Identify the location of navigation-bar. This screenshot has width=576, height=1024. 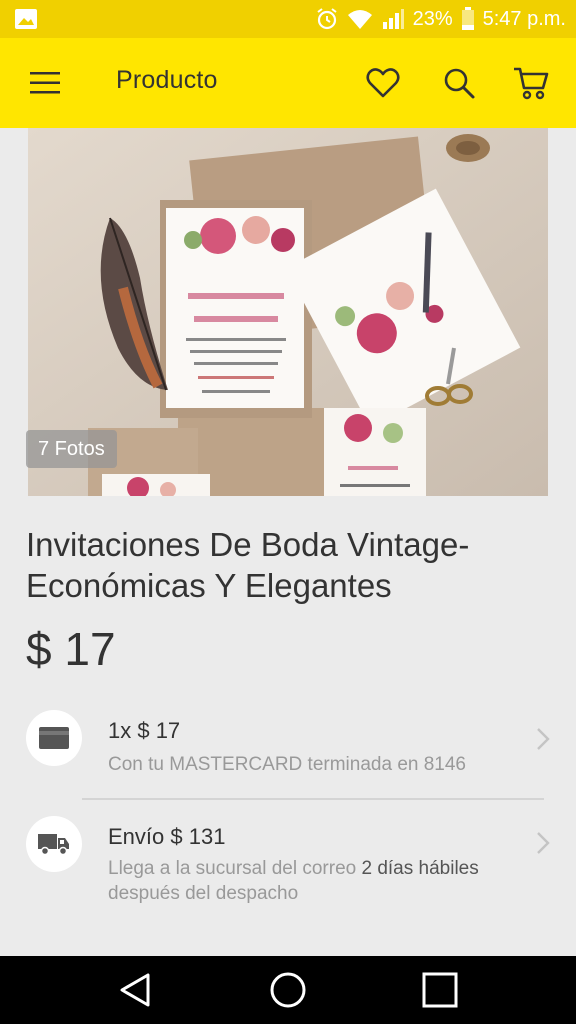
(288, 990).